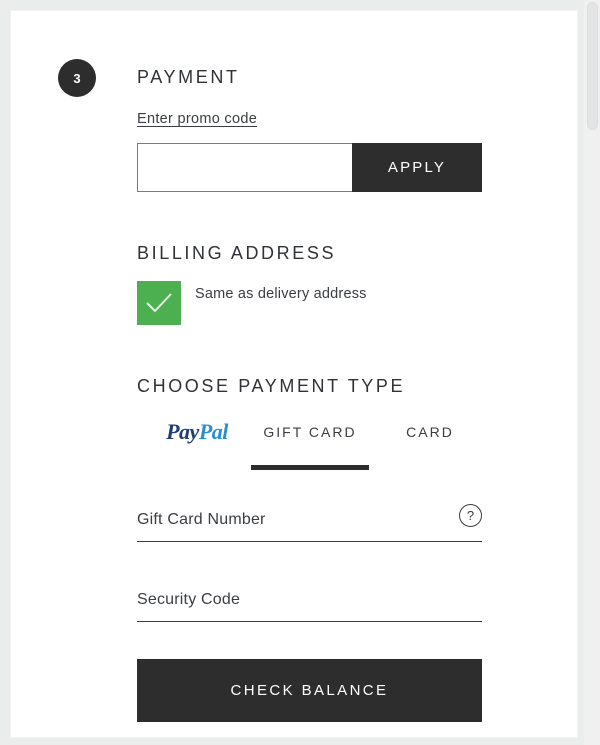 The image size is (600, 745). What do you see at coordinates (309, 690) in the screenshot?
I see `check-balance-button: CHECK BALANCE` at bounding box center [309, 690].